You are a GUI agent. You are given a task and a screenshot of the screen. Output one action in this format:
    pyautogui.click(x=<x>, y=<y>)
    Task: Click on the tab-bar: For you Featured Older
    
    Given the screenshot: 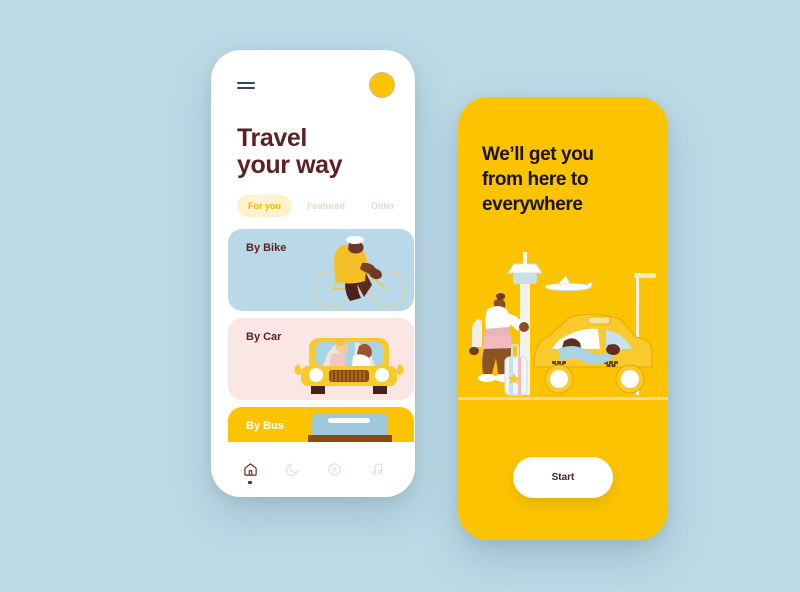 What is the action you would take?
    pyautogui.click(x=321, y=206)
    